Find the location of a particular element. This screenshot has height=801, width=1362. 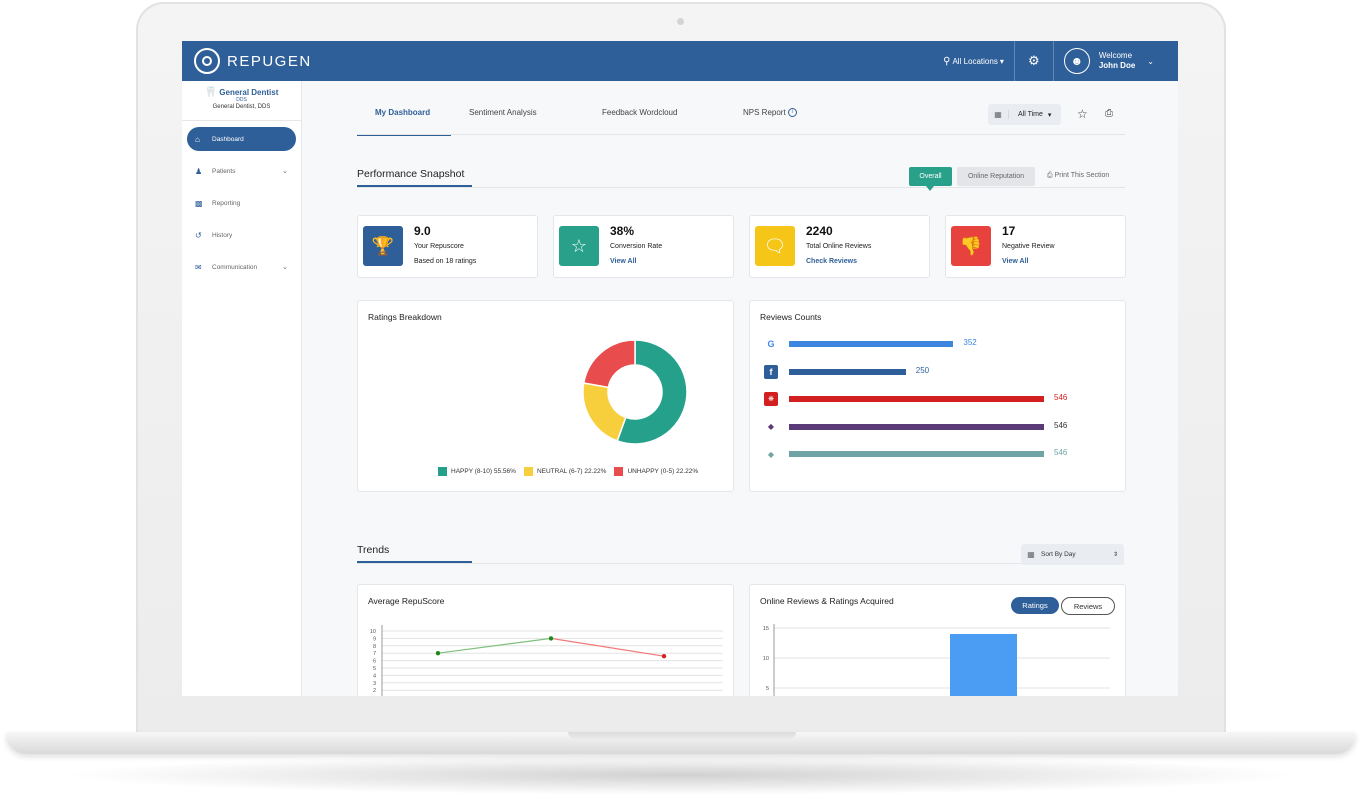

user-menu: ☻ Welcome John Doe ⌄ is located at coordinates (1116, 61).